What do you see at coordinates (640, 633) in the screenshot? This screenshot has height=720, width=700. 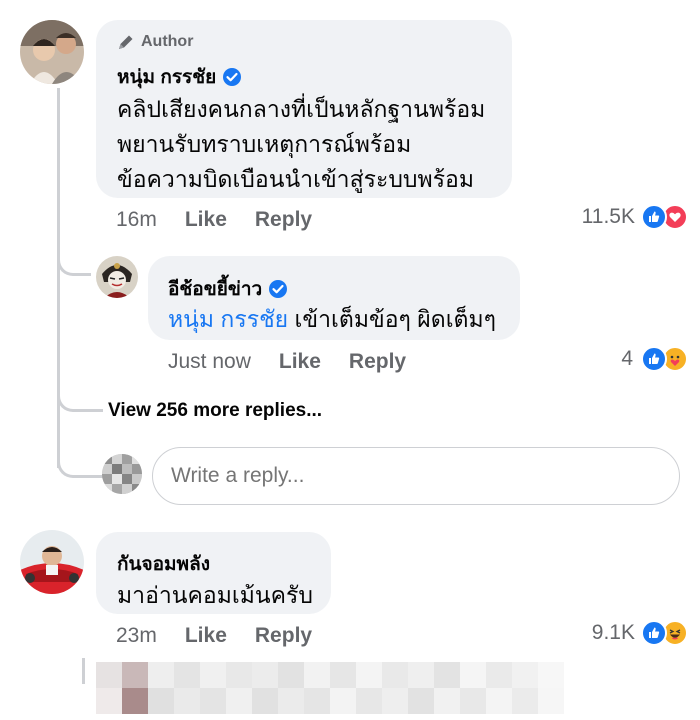 I see `reaction-summary: 9.1K` at bounding box center [640, 633].